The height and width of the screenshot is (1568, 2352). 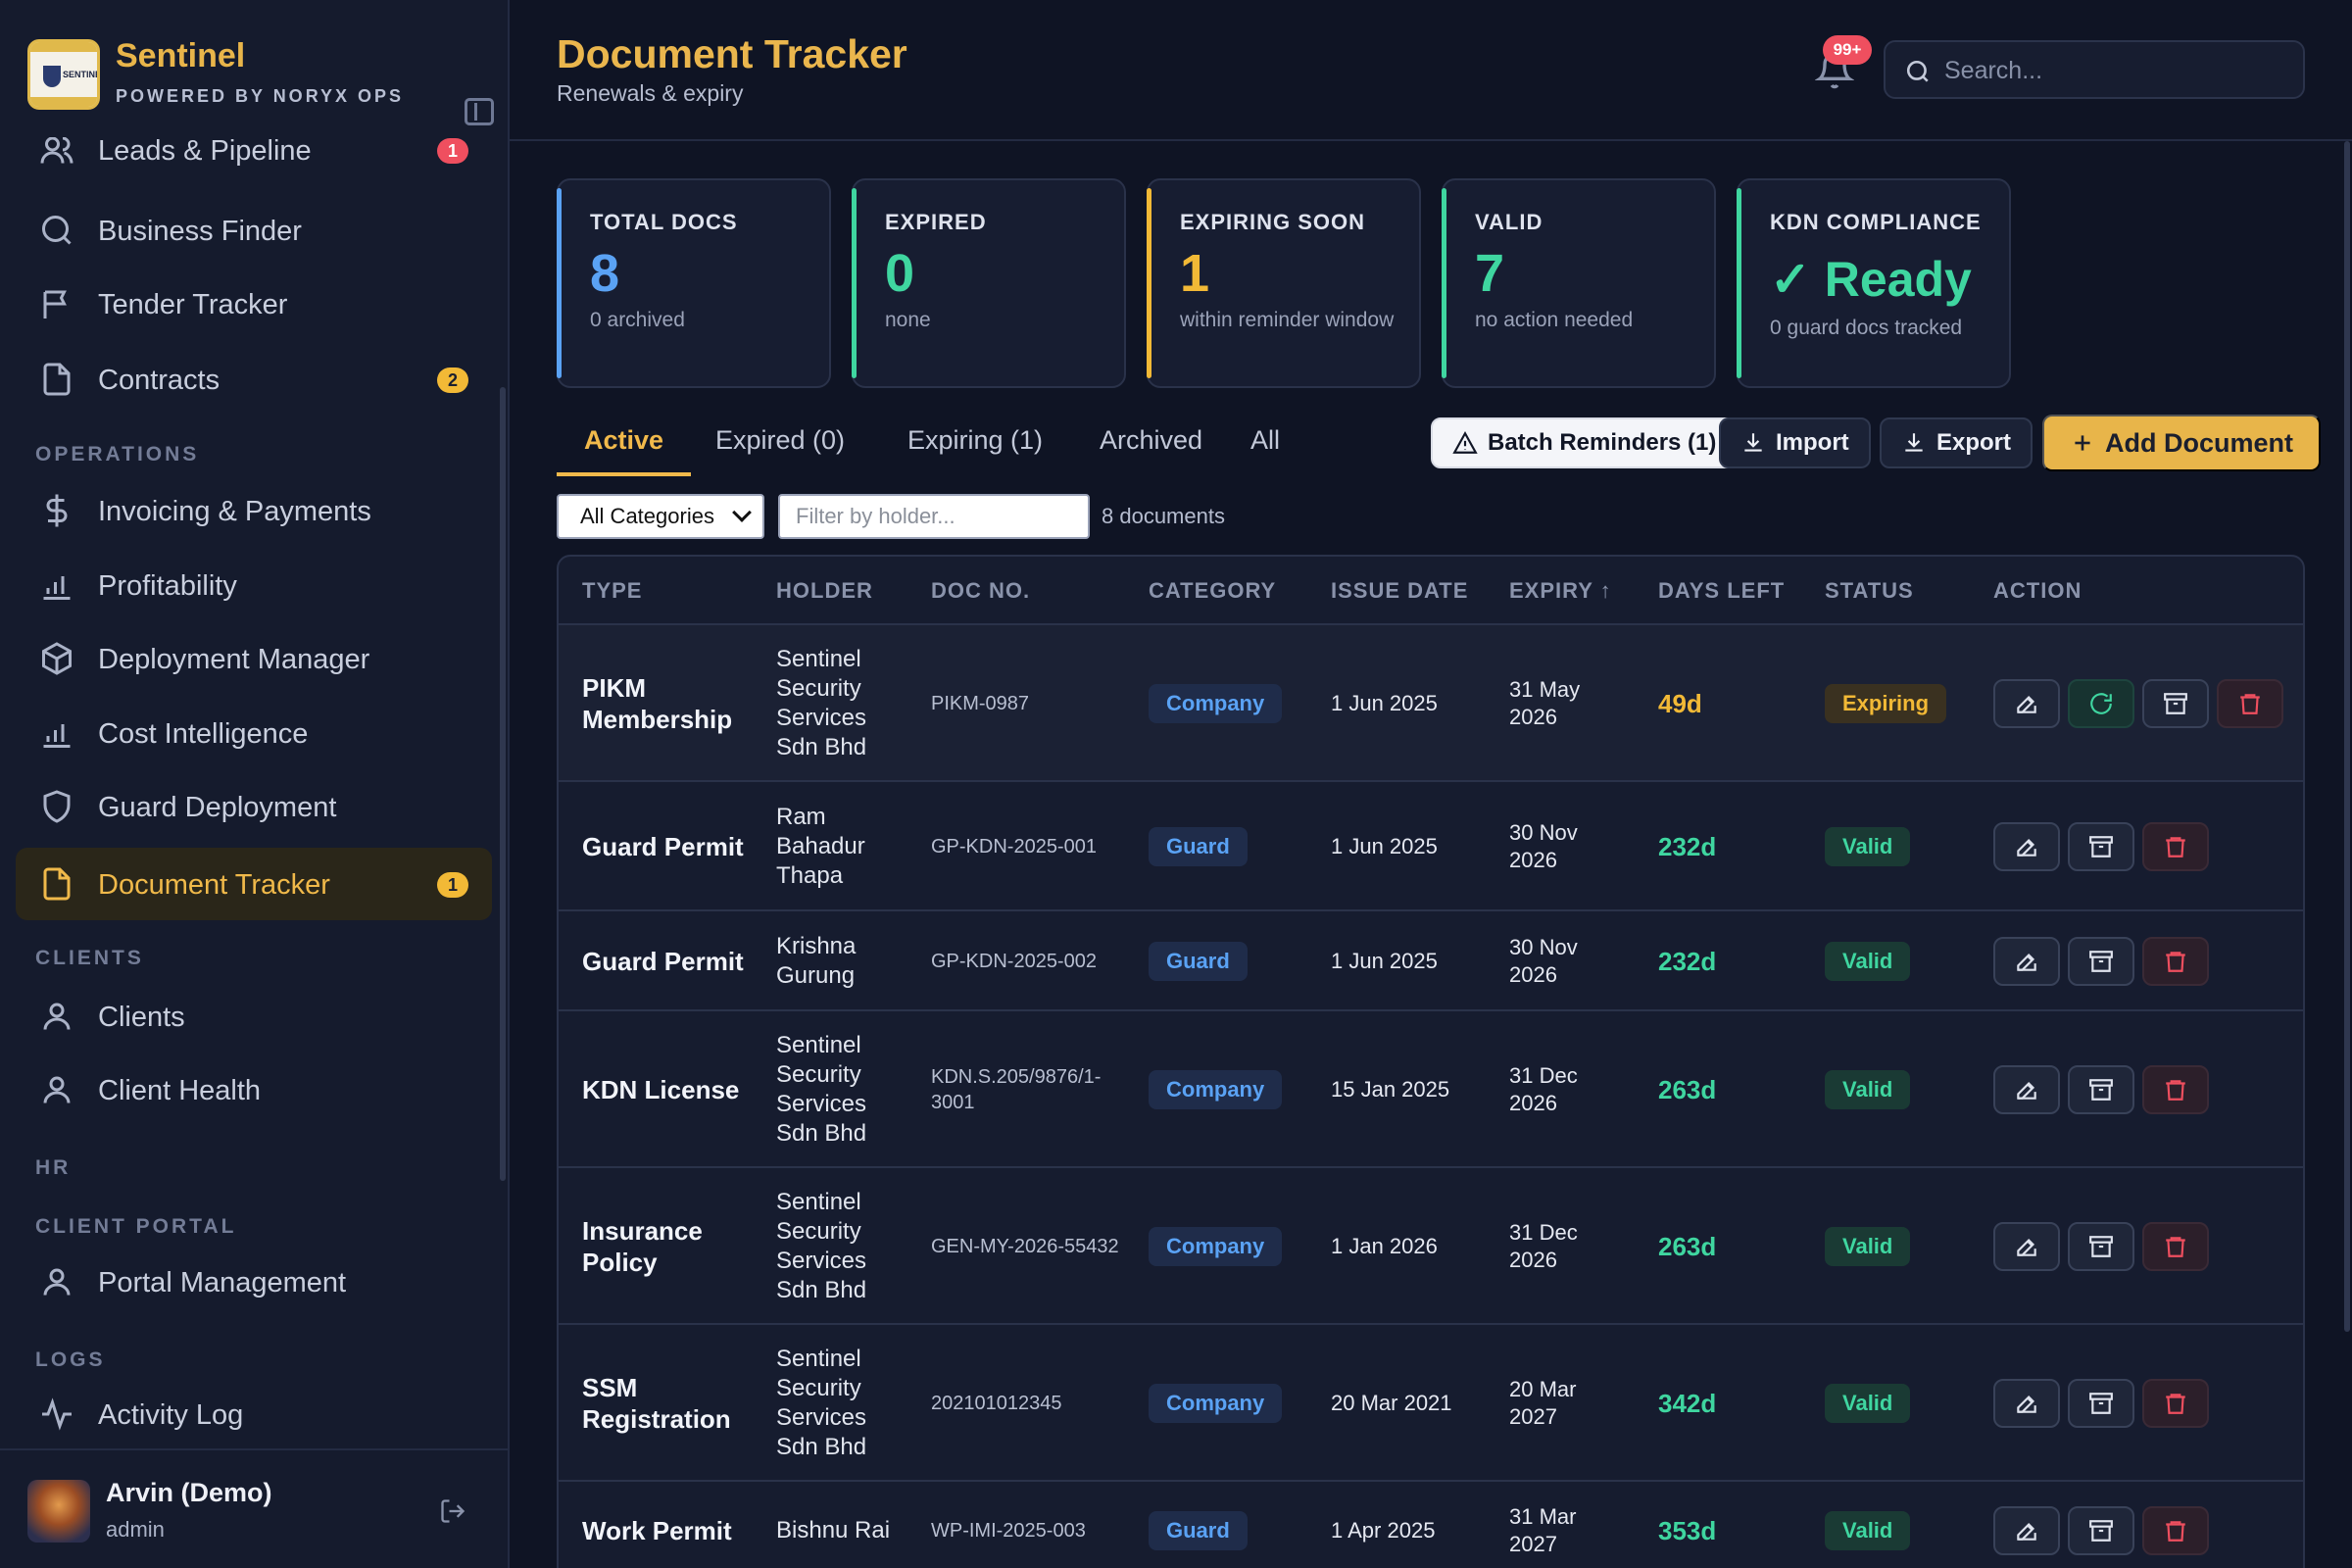 What do you see at coordinates (260, 96) in the screenshot?
I see `brand-tagline: POWERED BY NORYX OPS` at bounding box center [260, 96].